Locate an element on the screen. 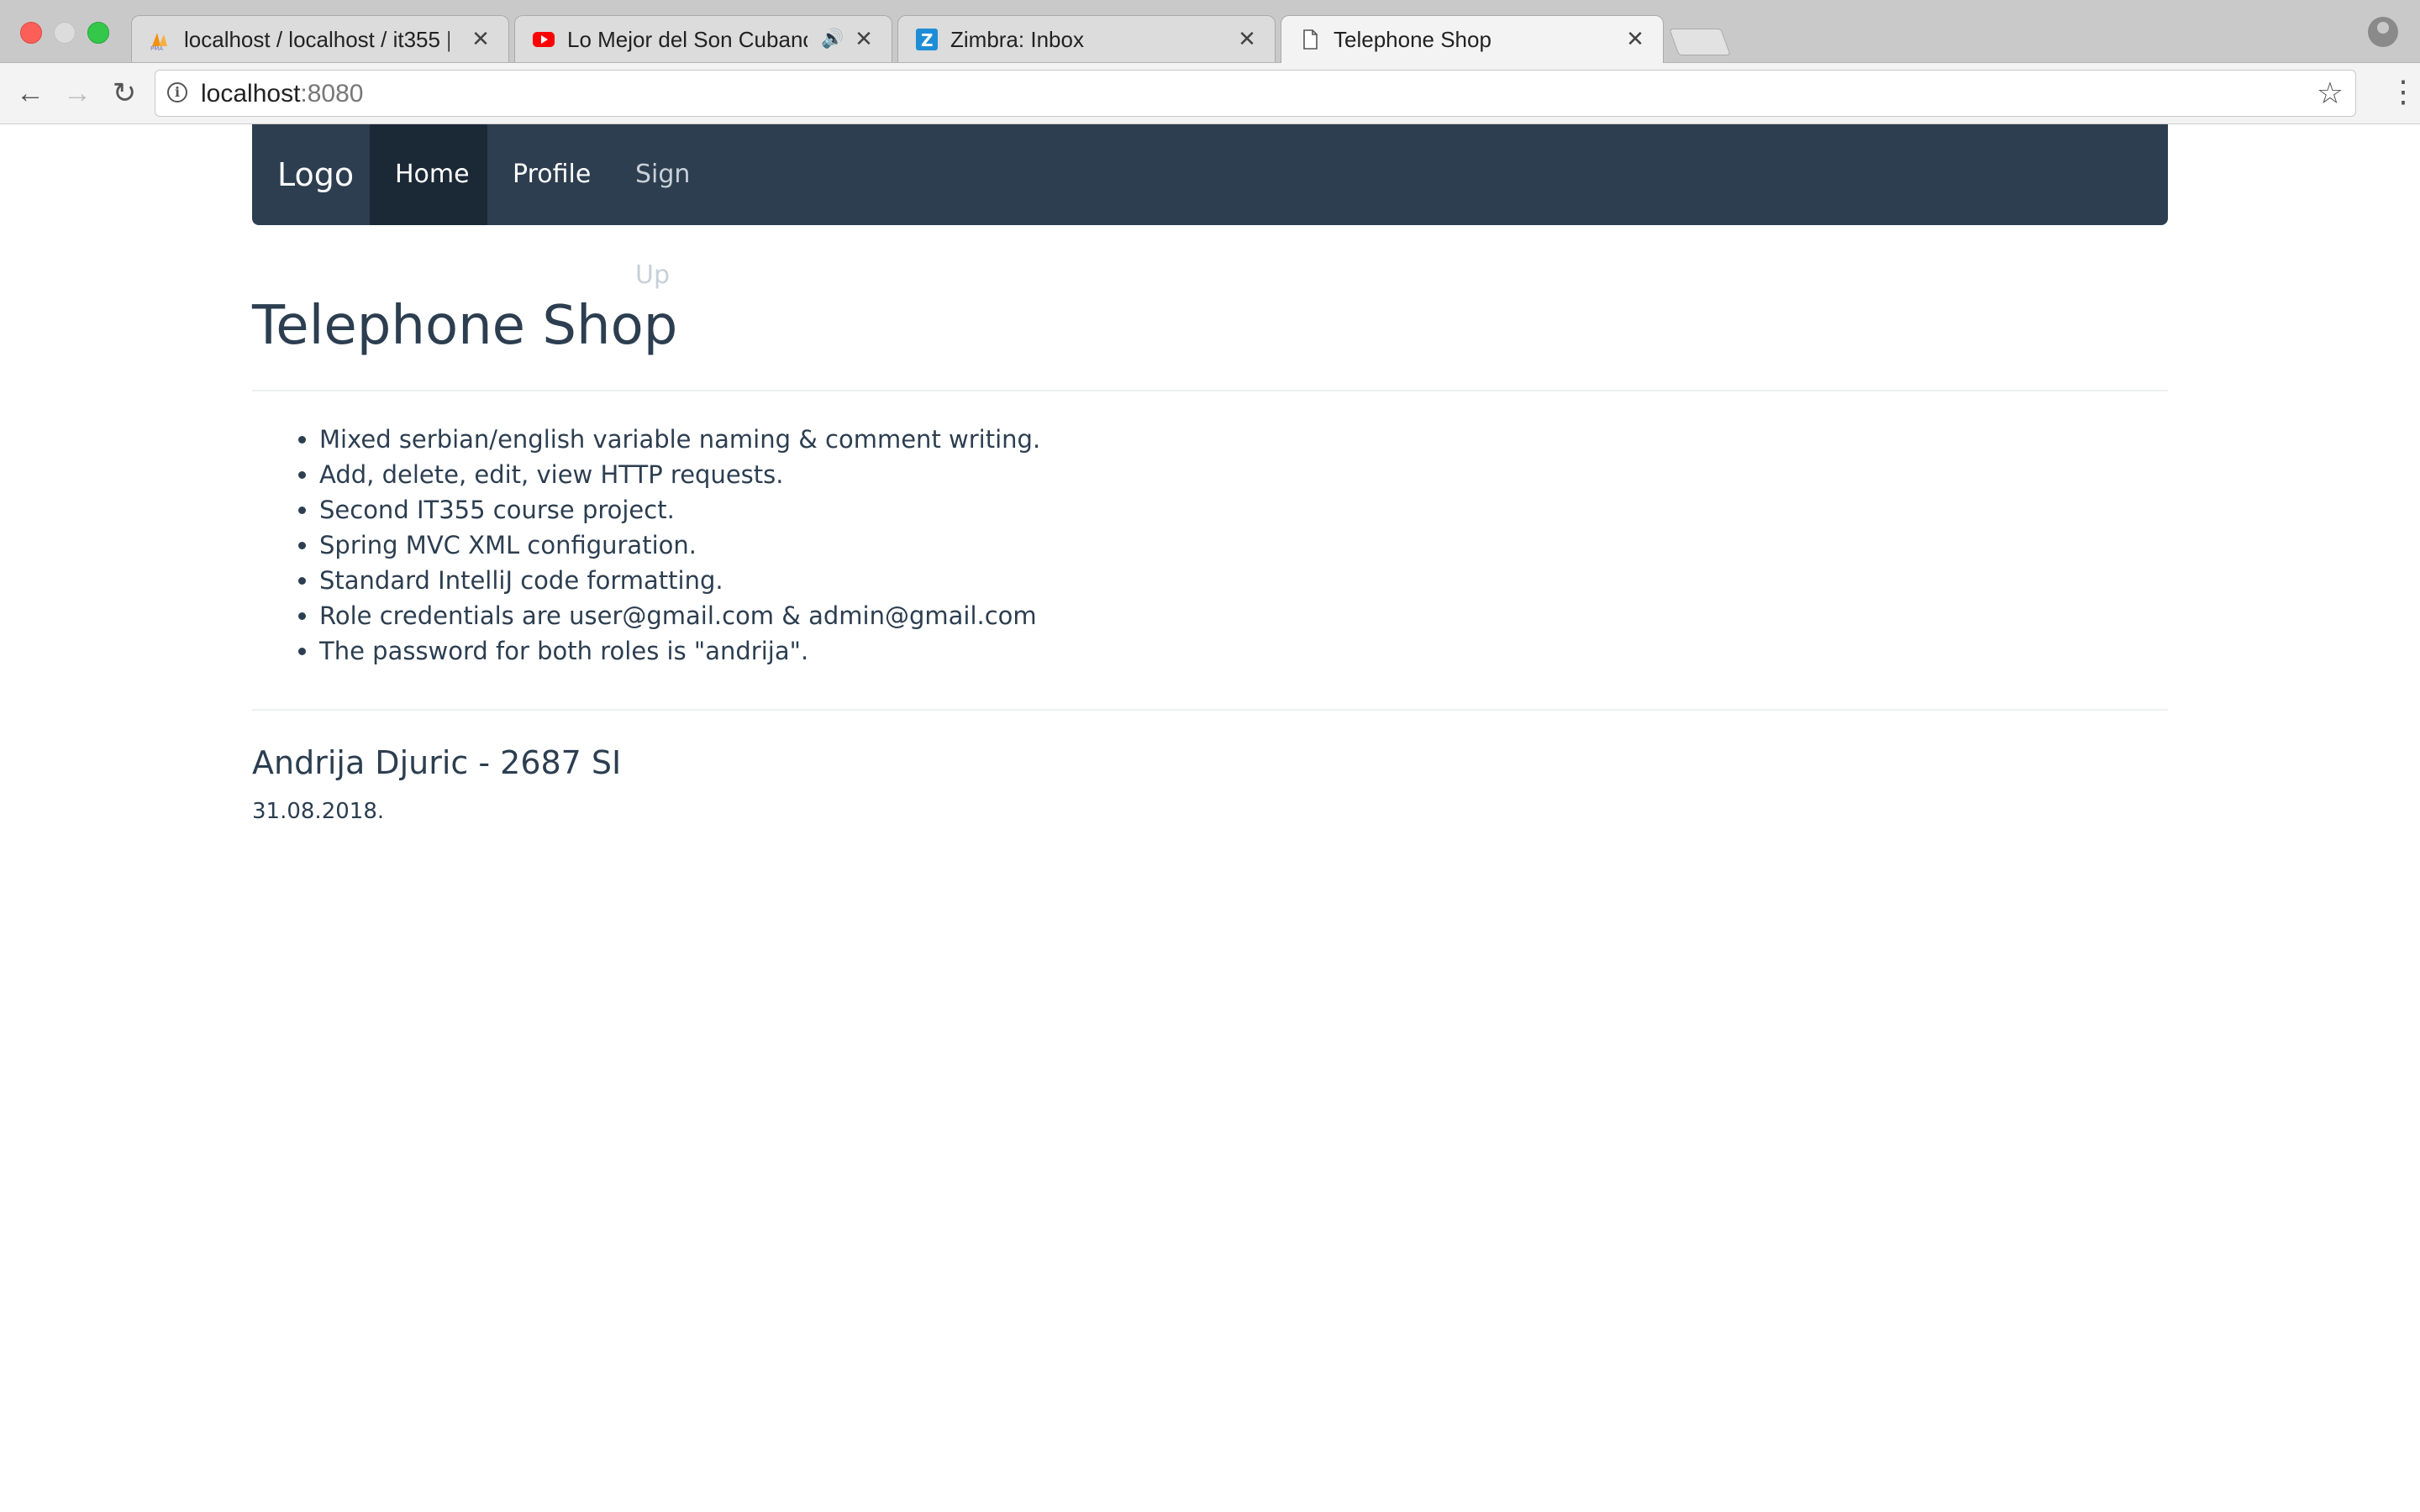 This screenshot has width=2420, height=1512. address-bar: i localhost:8080 ☆ is located at coordinates (1255, 93).